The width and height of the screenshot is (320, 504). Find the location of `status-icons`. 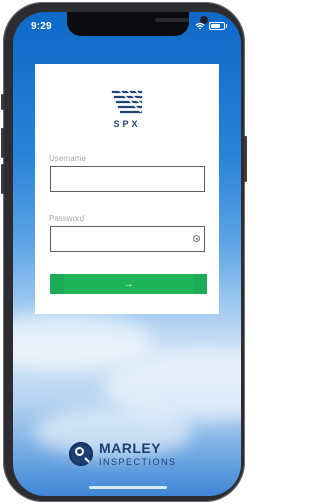

status-icons is located at coordinates (211, 26).